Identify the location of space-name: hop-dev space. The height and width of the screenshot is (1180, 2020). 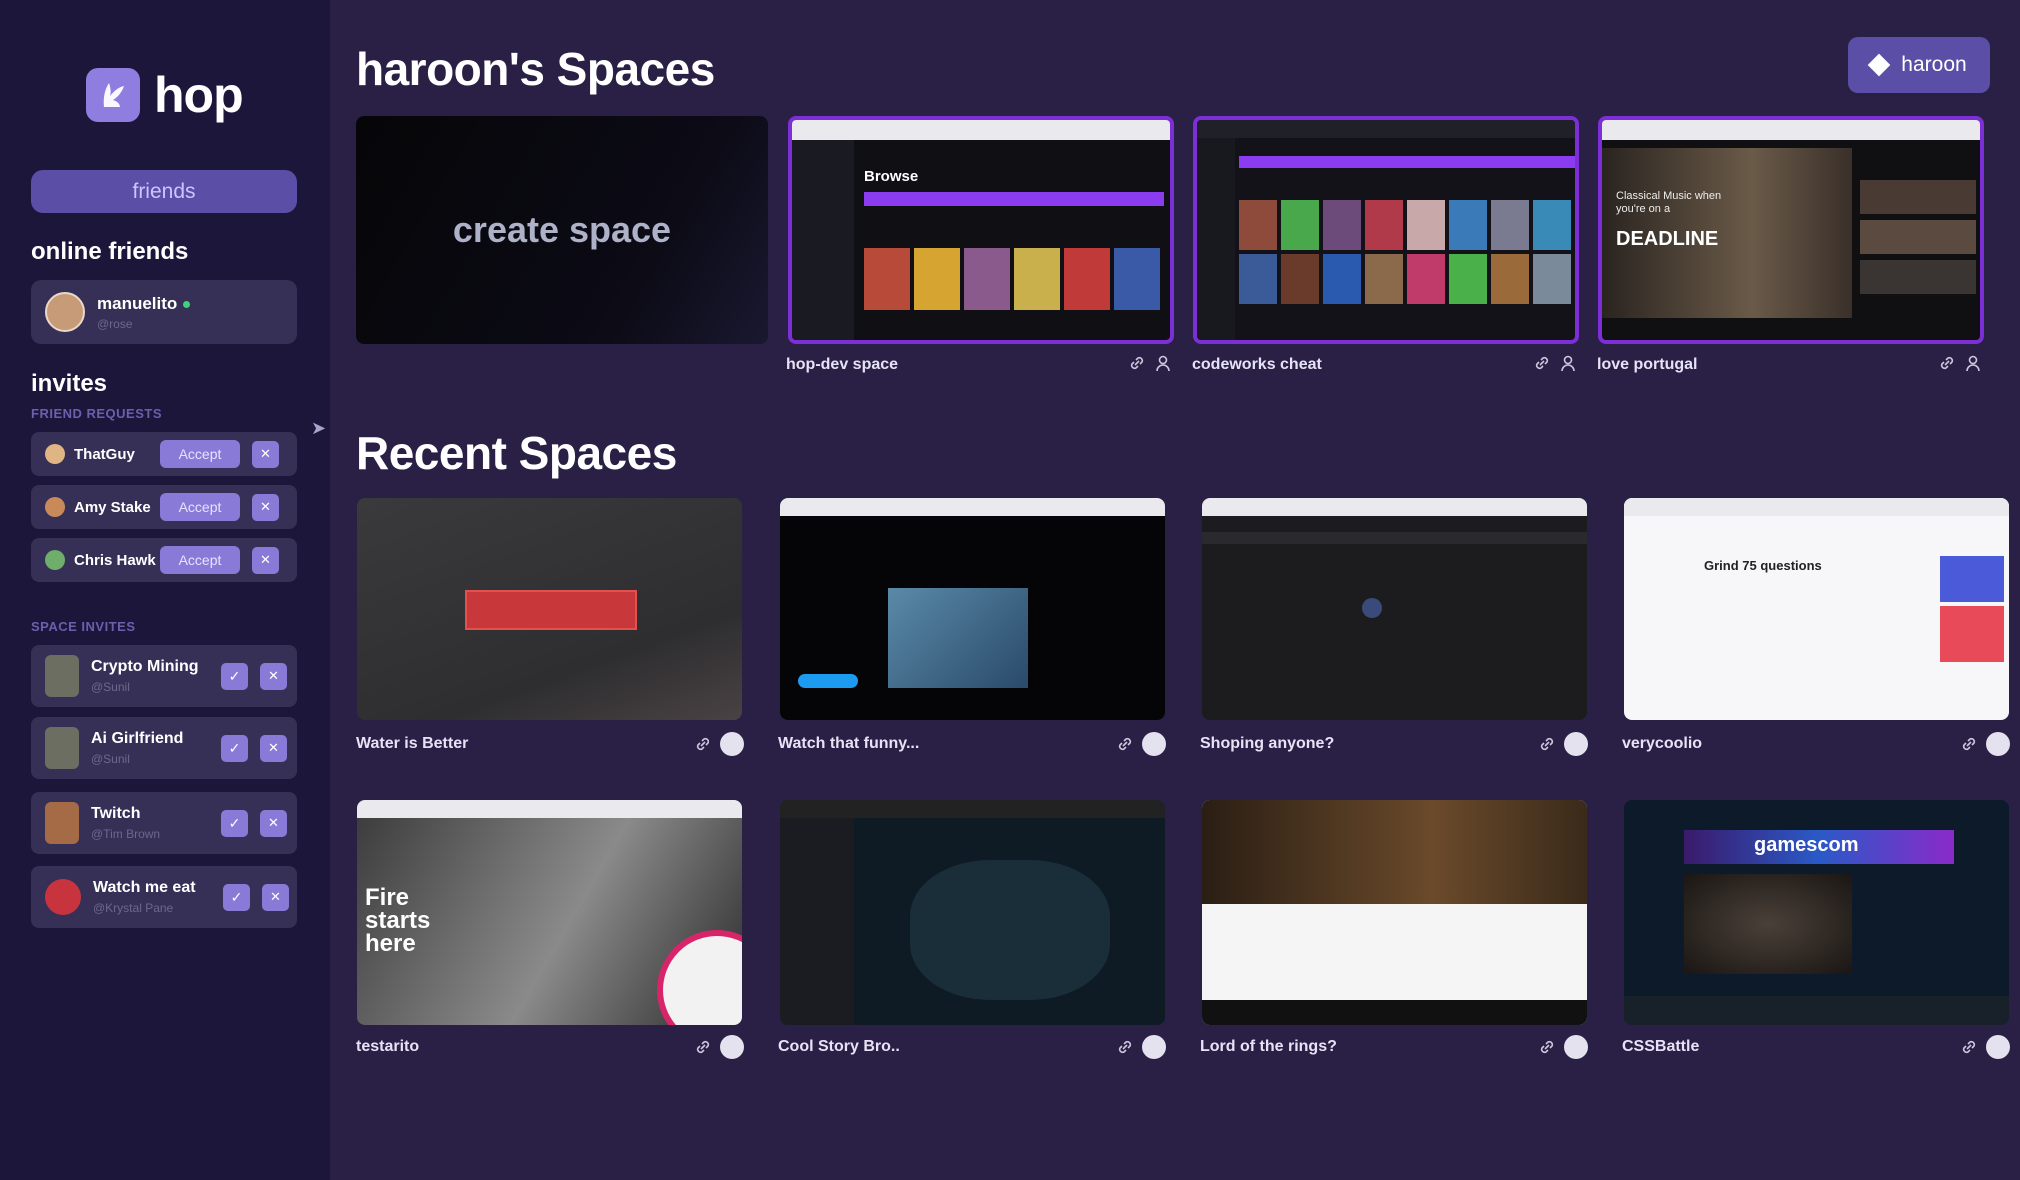
(842, 365).